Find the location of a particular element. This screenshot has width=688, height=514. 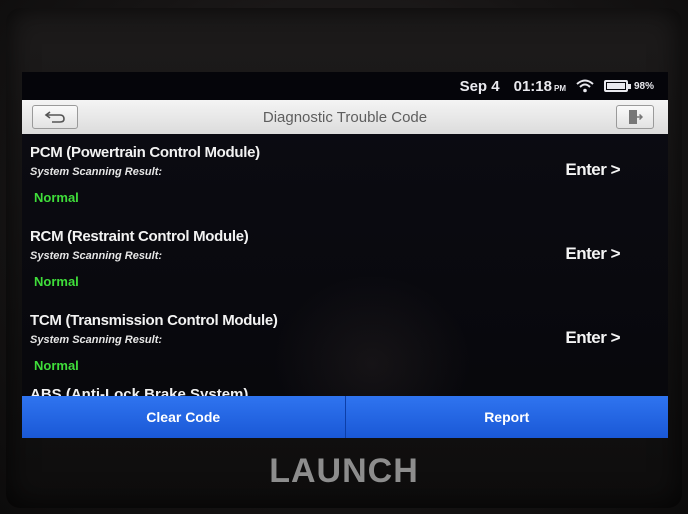

exit-icon is located at coordinates (636, 117).